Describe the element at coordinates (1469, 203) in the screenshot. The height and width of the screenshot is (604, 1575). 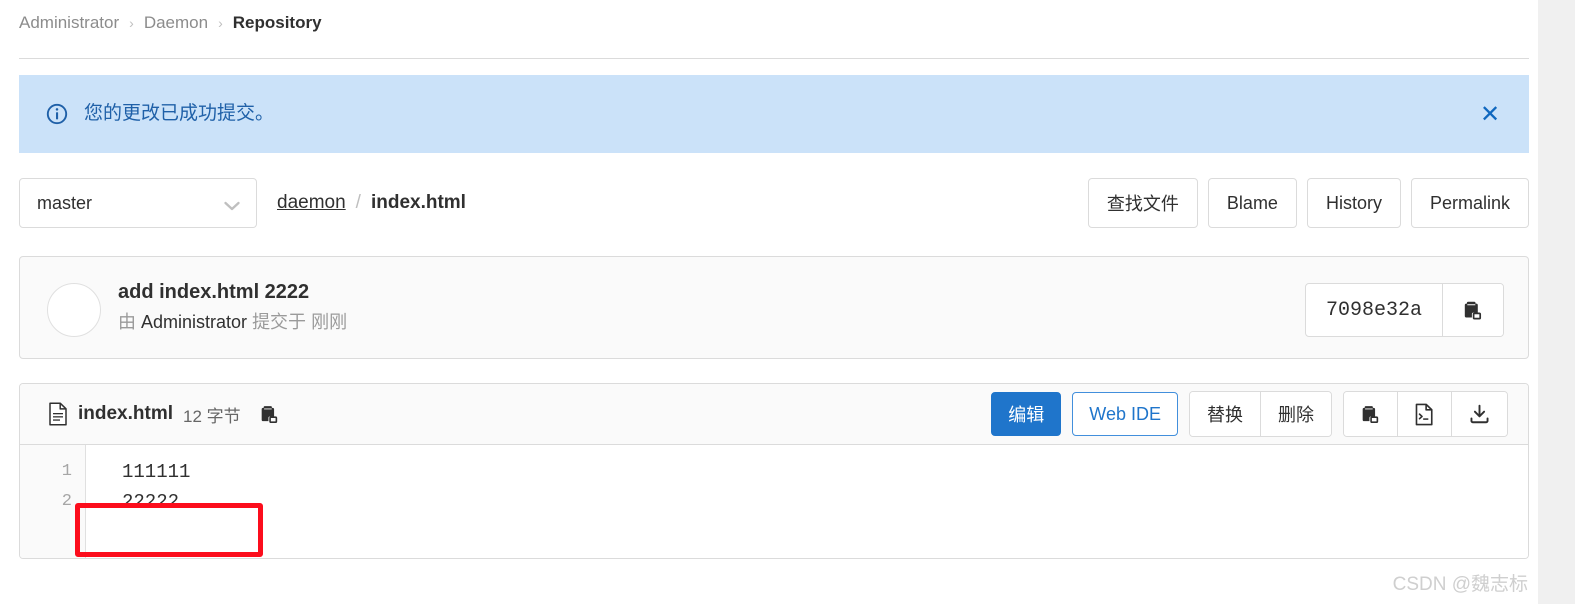
I see `permalink-button: Permalink` at that location.